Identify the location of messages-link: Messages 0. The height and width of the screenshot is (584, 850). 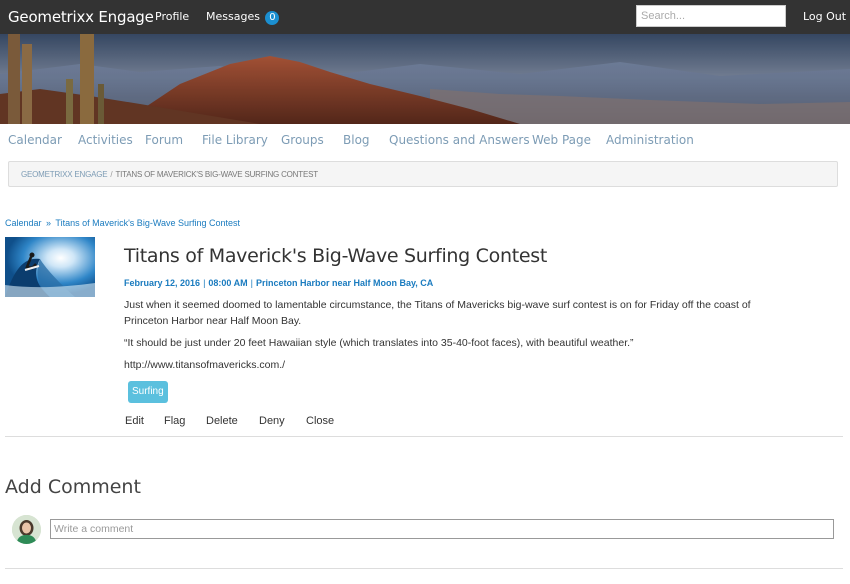
(243, 17).